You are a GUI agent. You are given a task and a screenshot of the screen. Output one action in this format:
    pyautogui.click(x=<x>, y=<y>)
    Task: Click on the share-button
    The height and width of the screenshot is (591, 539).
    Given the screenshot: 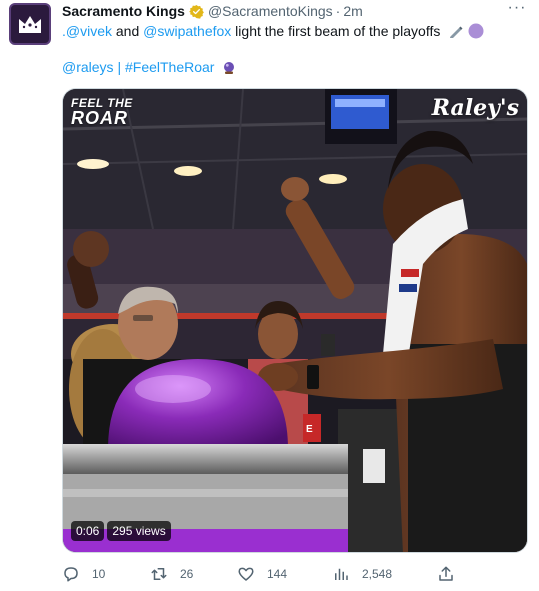 What is the action you would take?
    pyautogui.click(x=452, y=574)
    